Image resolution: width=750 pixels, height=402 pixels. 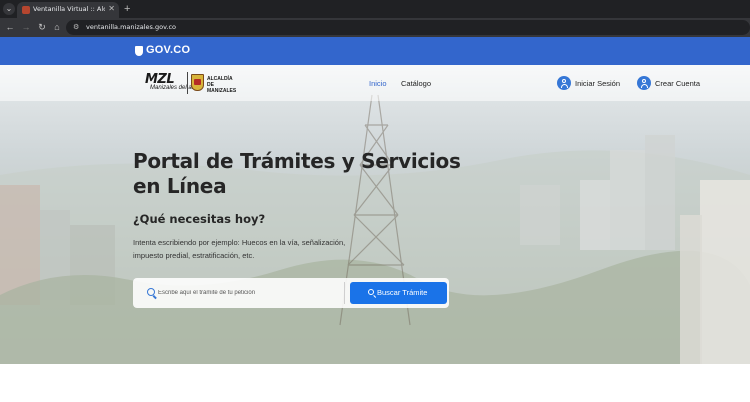 What do you see at coordinates (26, 27) in the screenshot?
I see `forward-icon: →` at bounding box center [26, 27].